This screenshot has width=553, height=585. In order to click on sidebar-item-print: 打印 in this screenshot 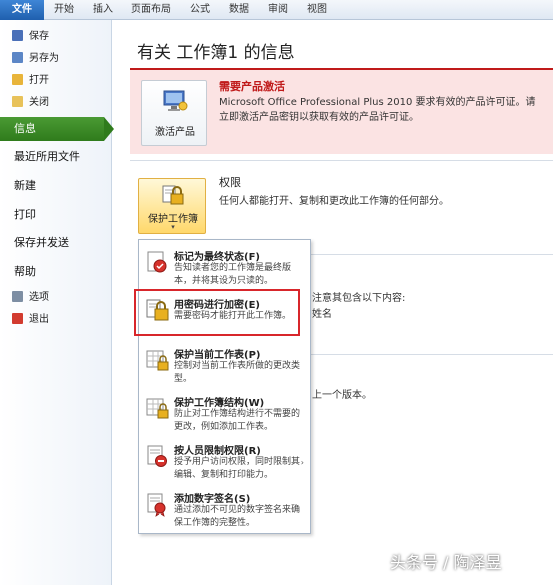, I will do `click(25, 215)`.